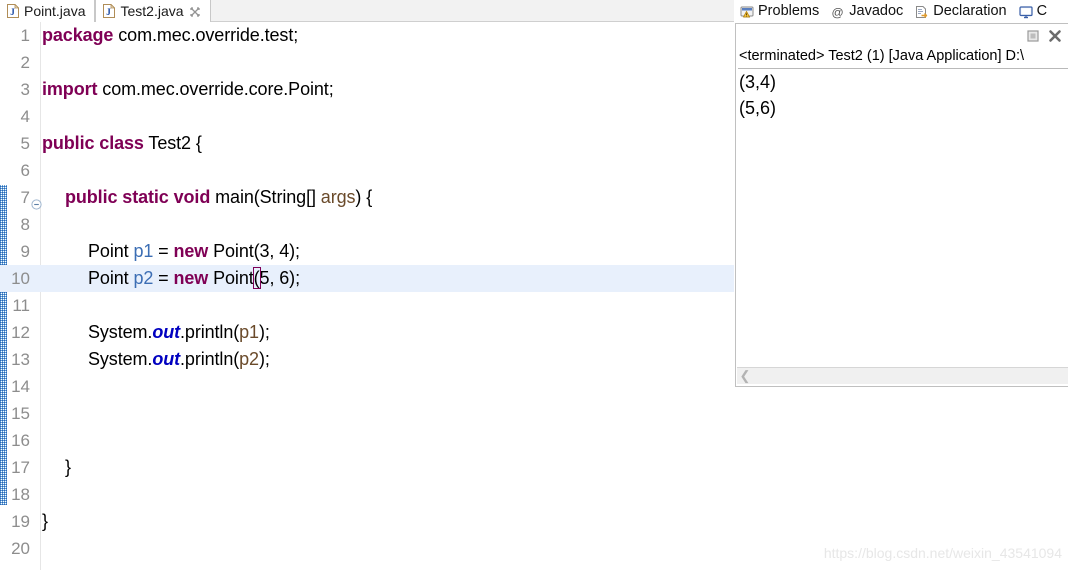 This screenshot has width=1068, height=570. I want to click on line-number: 1, so click(25, 35).